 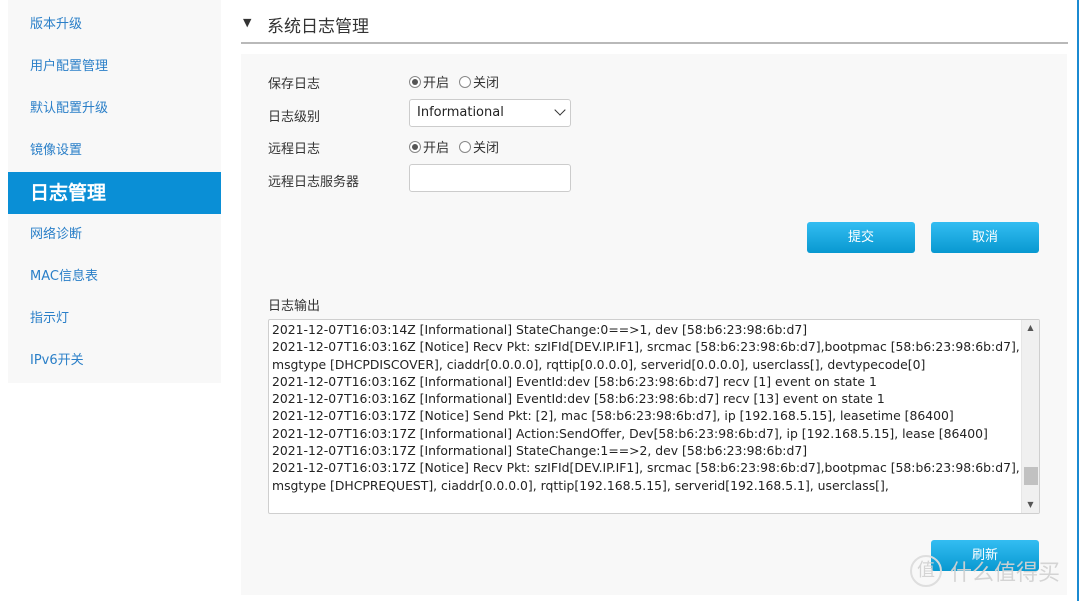 I want to click on sidebar-item-firmware-upgrade: 版本升级, so click(x=114, y=25).